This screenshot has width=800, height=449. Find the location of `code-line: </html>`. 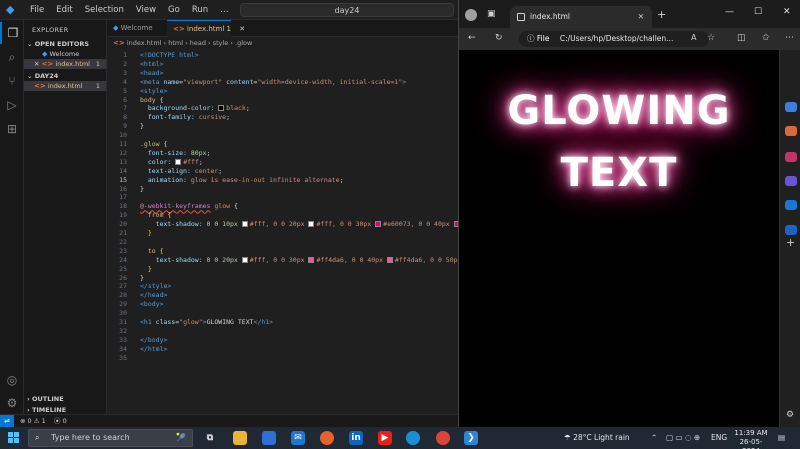

code-line: </html> is located at coordinates (153, 349).